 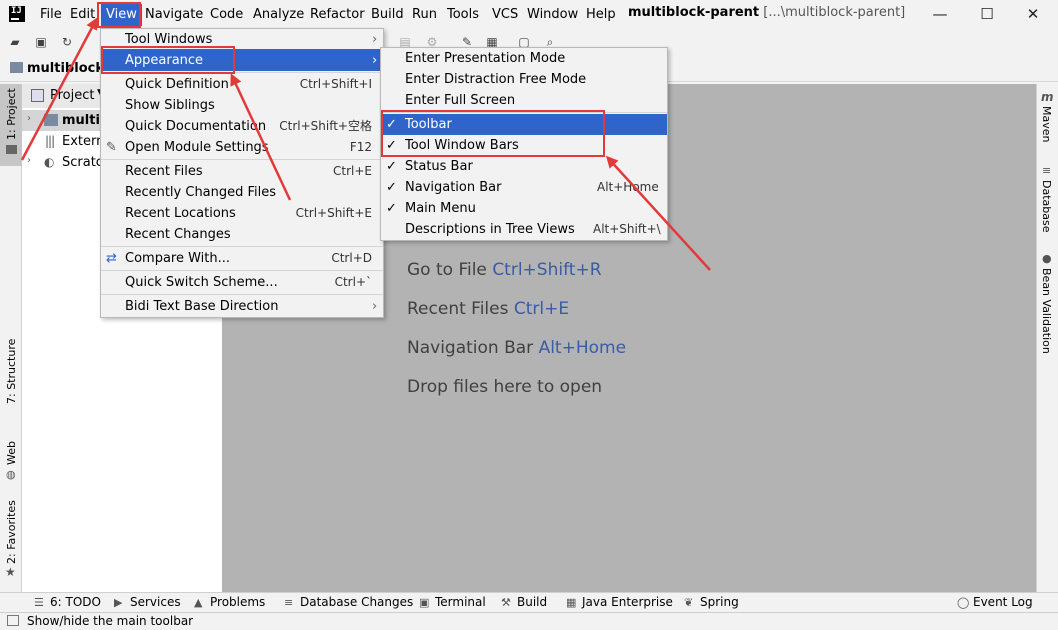 I want to click on arrow-to-toolbar-options, so click(x=658, y=213).